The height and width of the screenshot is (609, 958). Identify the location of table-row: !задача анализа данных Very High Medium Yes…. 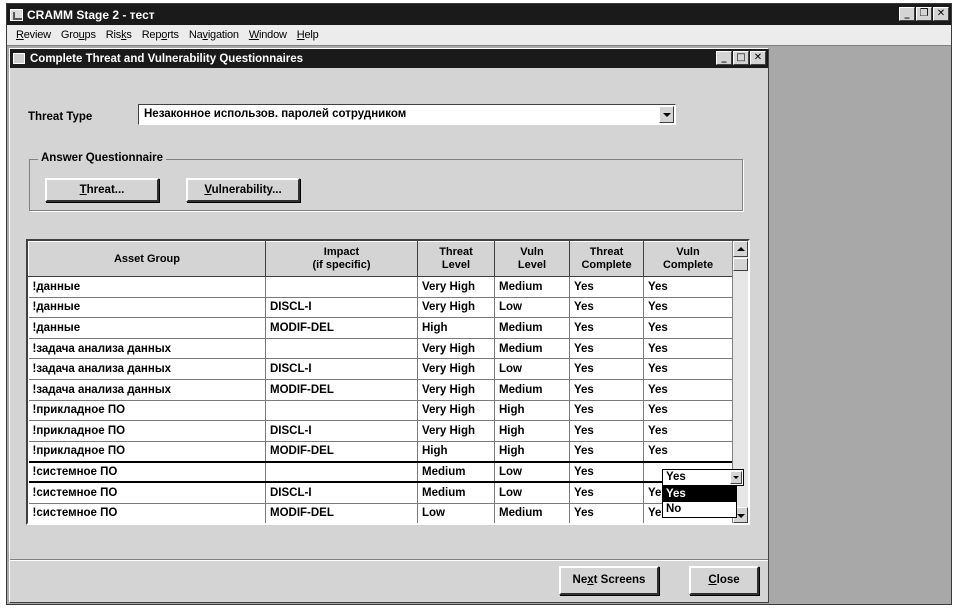
(380, 349).